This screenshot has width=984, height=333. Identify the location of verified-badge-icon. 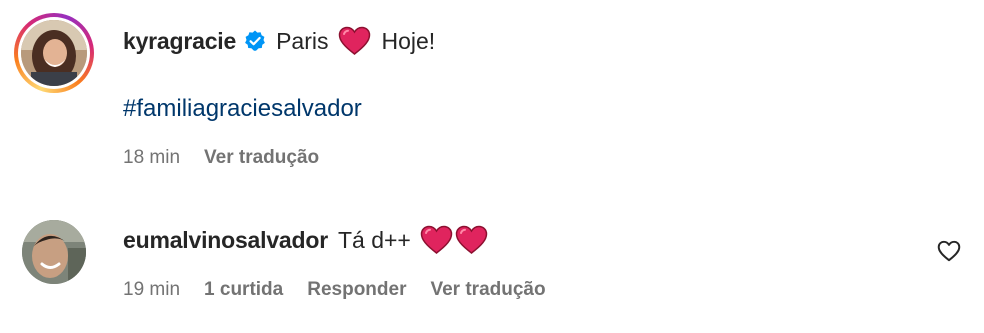
(255, 41).